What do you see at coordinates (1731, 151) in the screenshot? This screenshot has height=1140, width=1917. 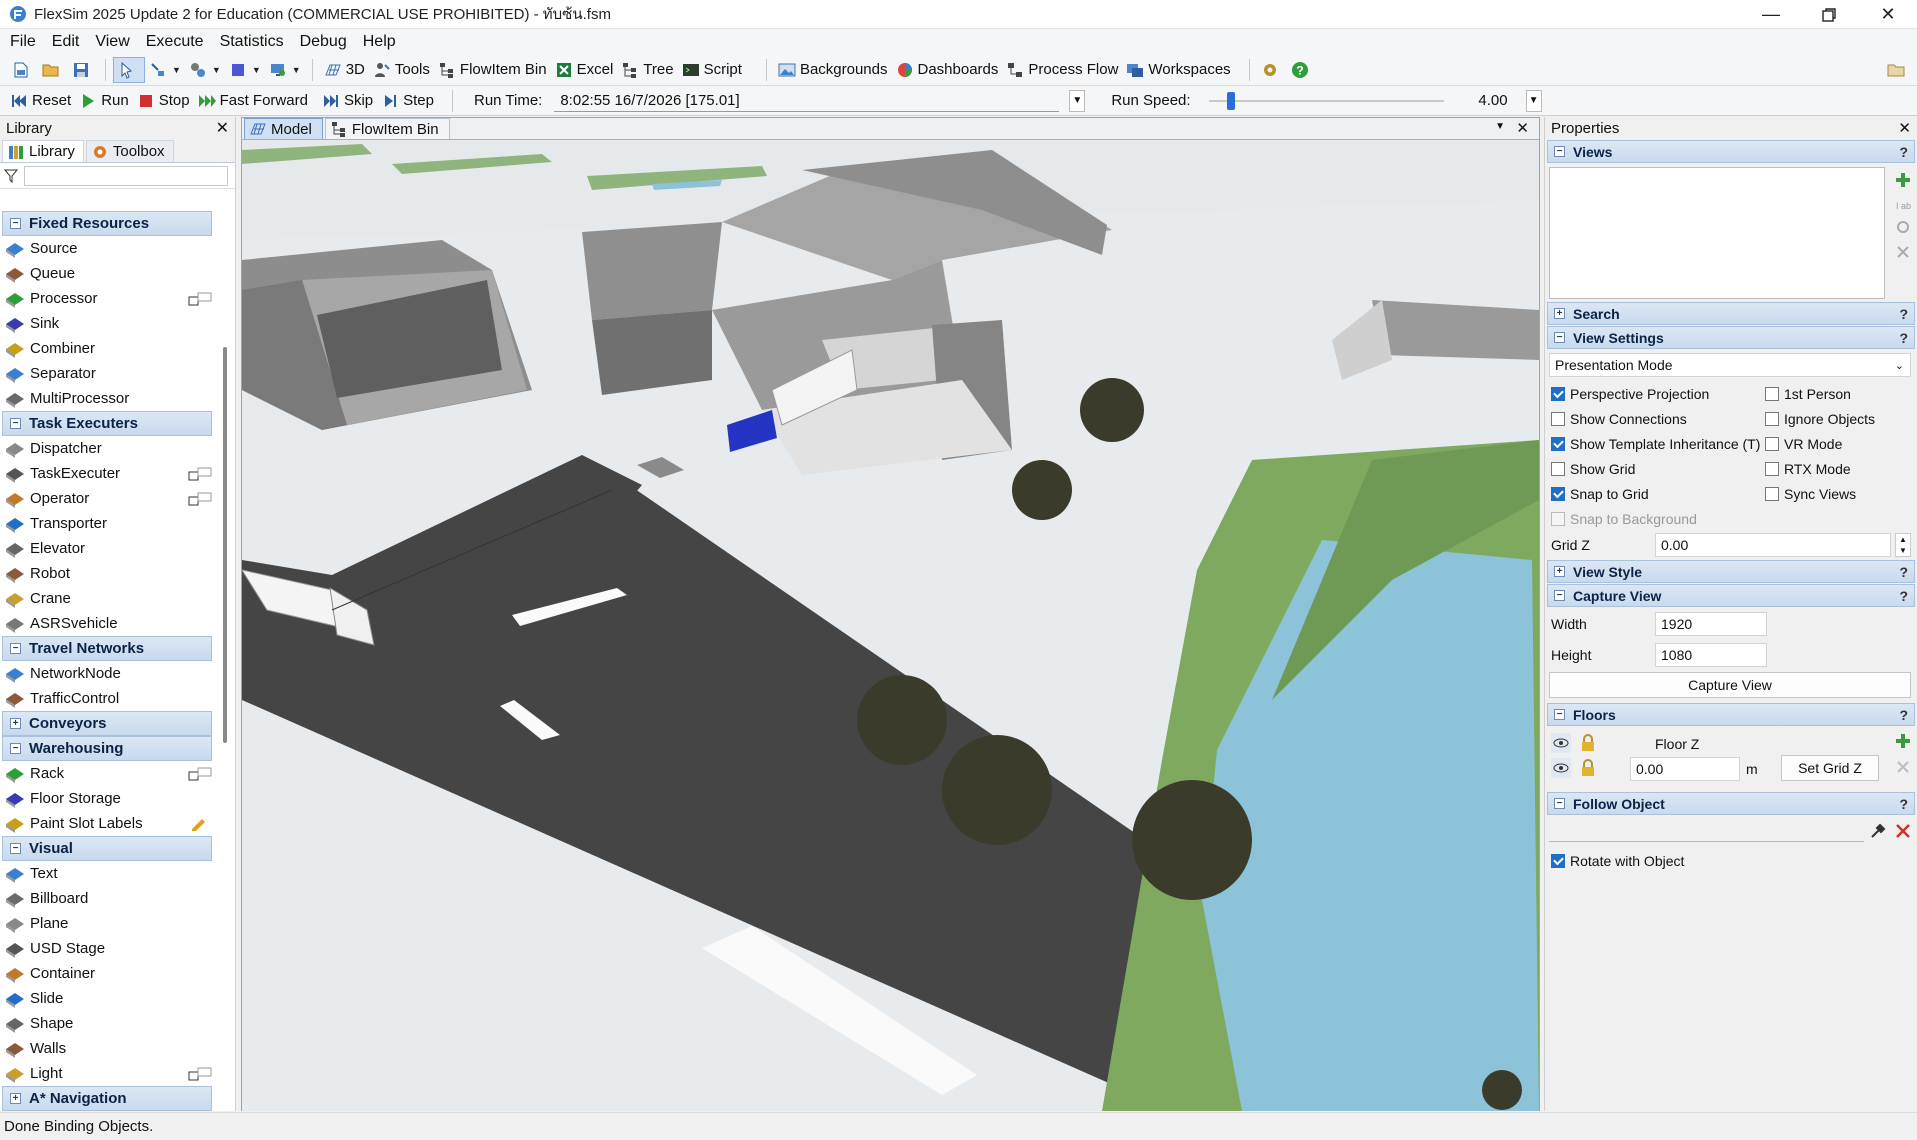 I see `views-section-header: − Views?` at bounding box center [1731, 151].